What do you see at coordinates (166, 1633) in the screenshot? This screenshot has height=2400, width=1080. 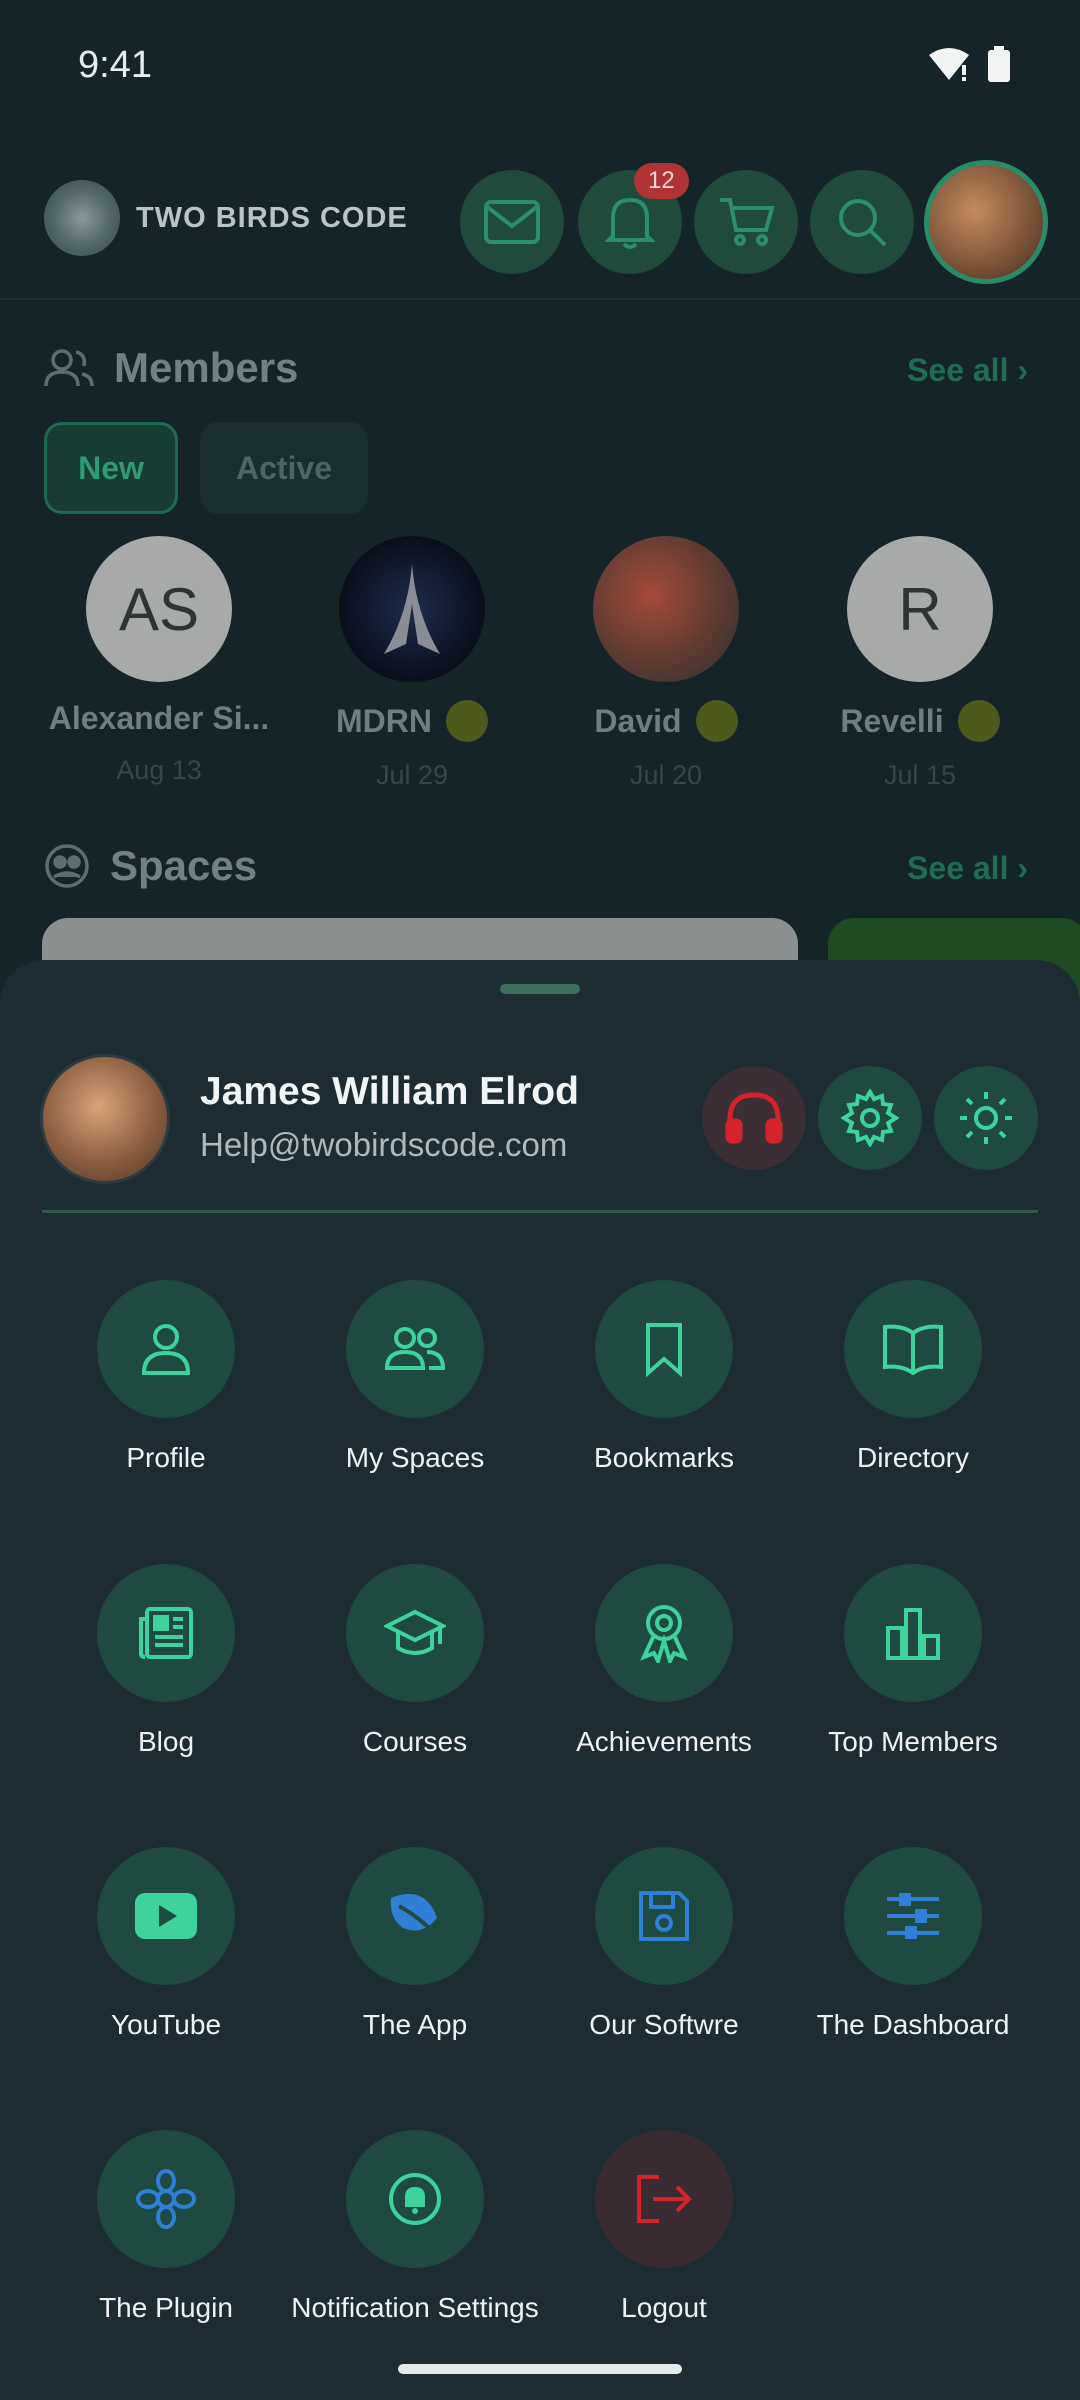 I see `newspaper-icon` at bounding box center [166, 1633].